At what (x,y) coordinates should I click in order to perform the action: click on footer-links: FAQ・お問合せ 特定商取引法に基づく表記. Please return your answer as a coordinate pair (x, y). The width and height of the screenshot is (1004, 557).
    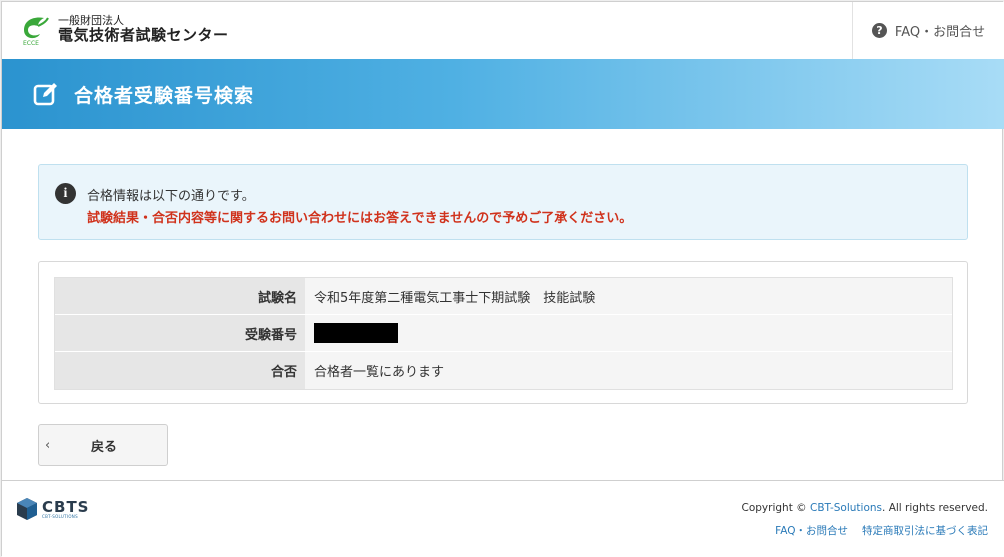
    Looking at the image, I should click on (881, 530).